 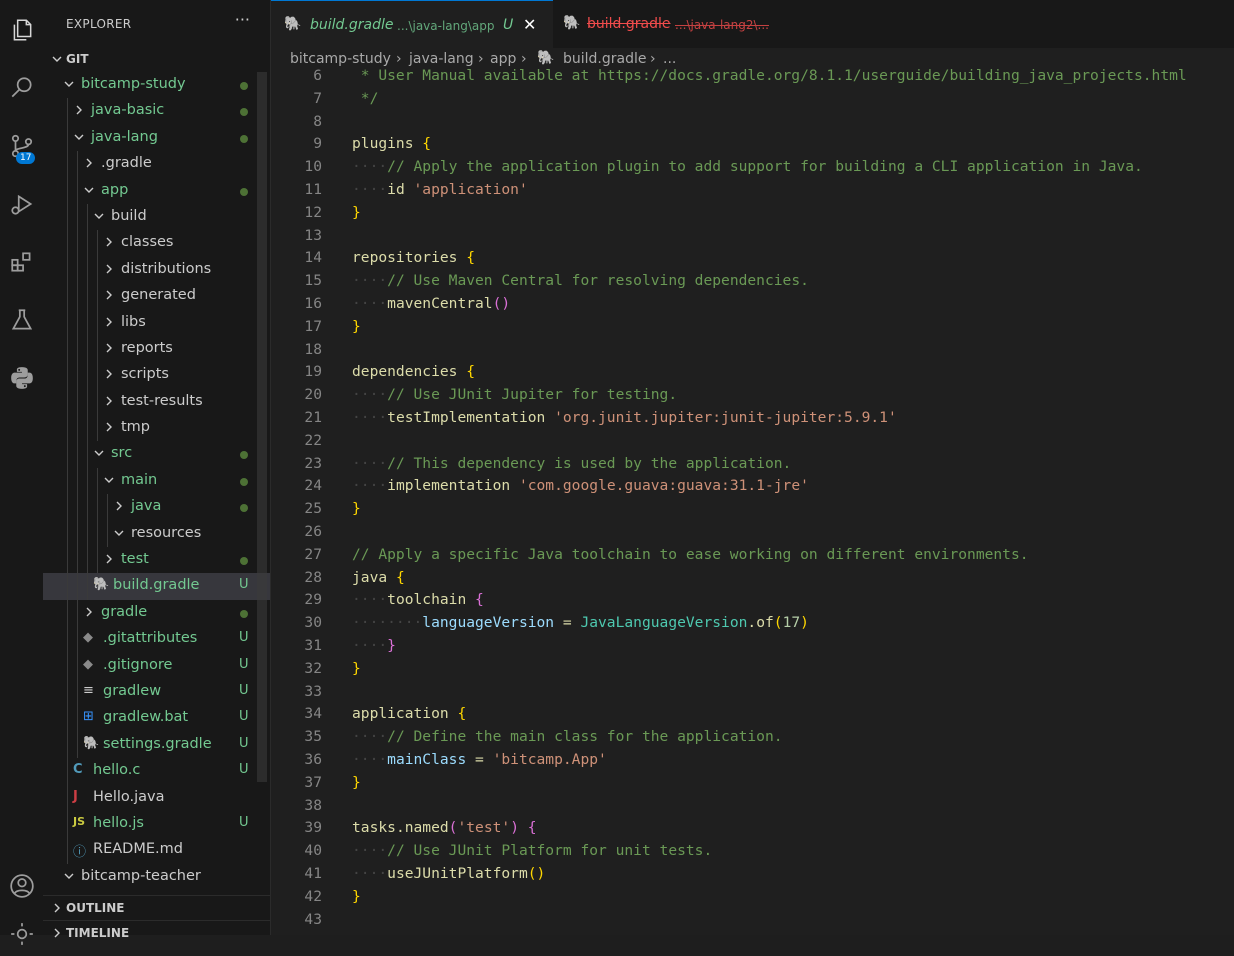 I want to click on tree-item: ⓘ README.md, so click(x=156, y=850).